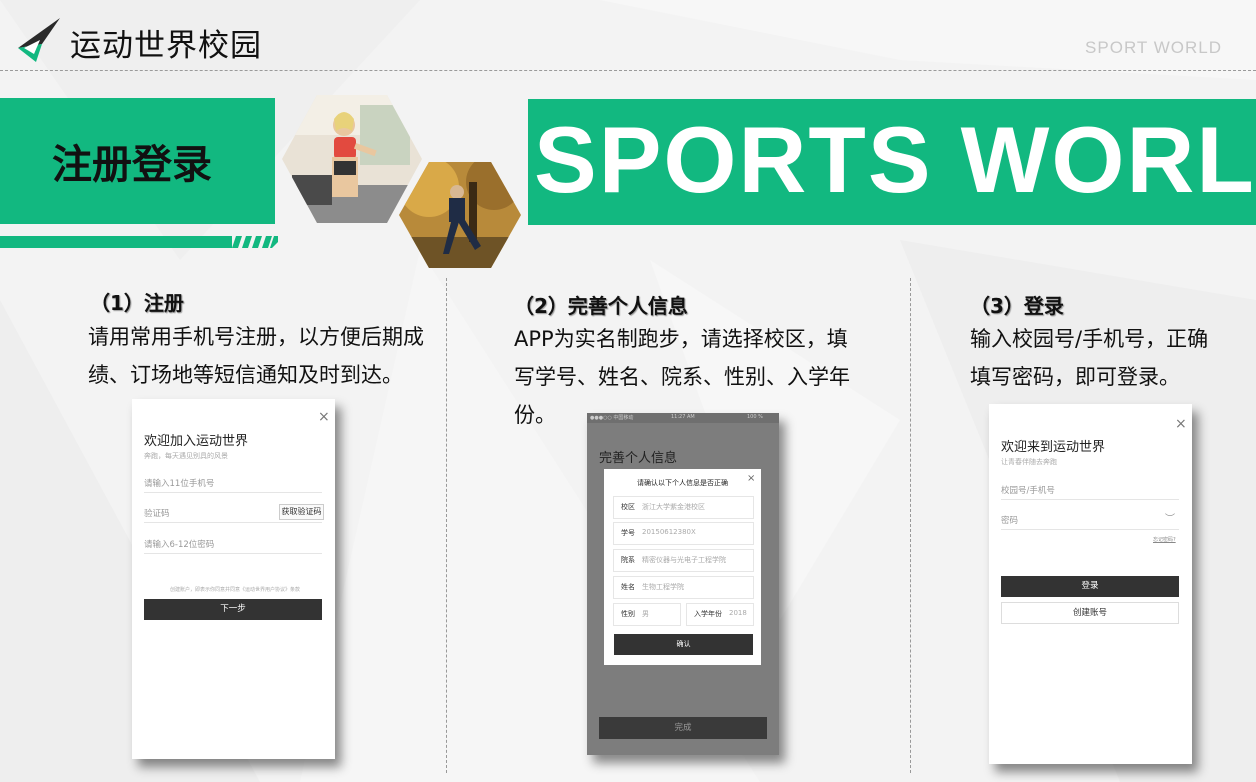 The image size is (1256, 782). I want to click on header-top-right-label: SPORT WORLD, so click(1153, 47).